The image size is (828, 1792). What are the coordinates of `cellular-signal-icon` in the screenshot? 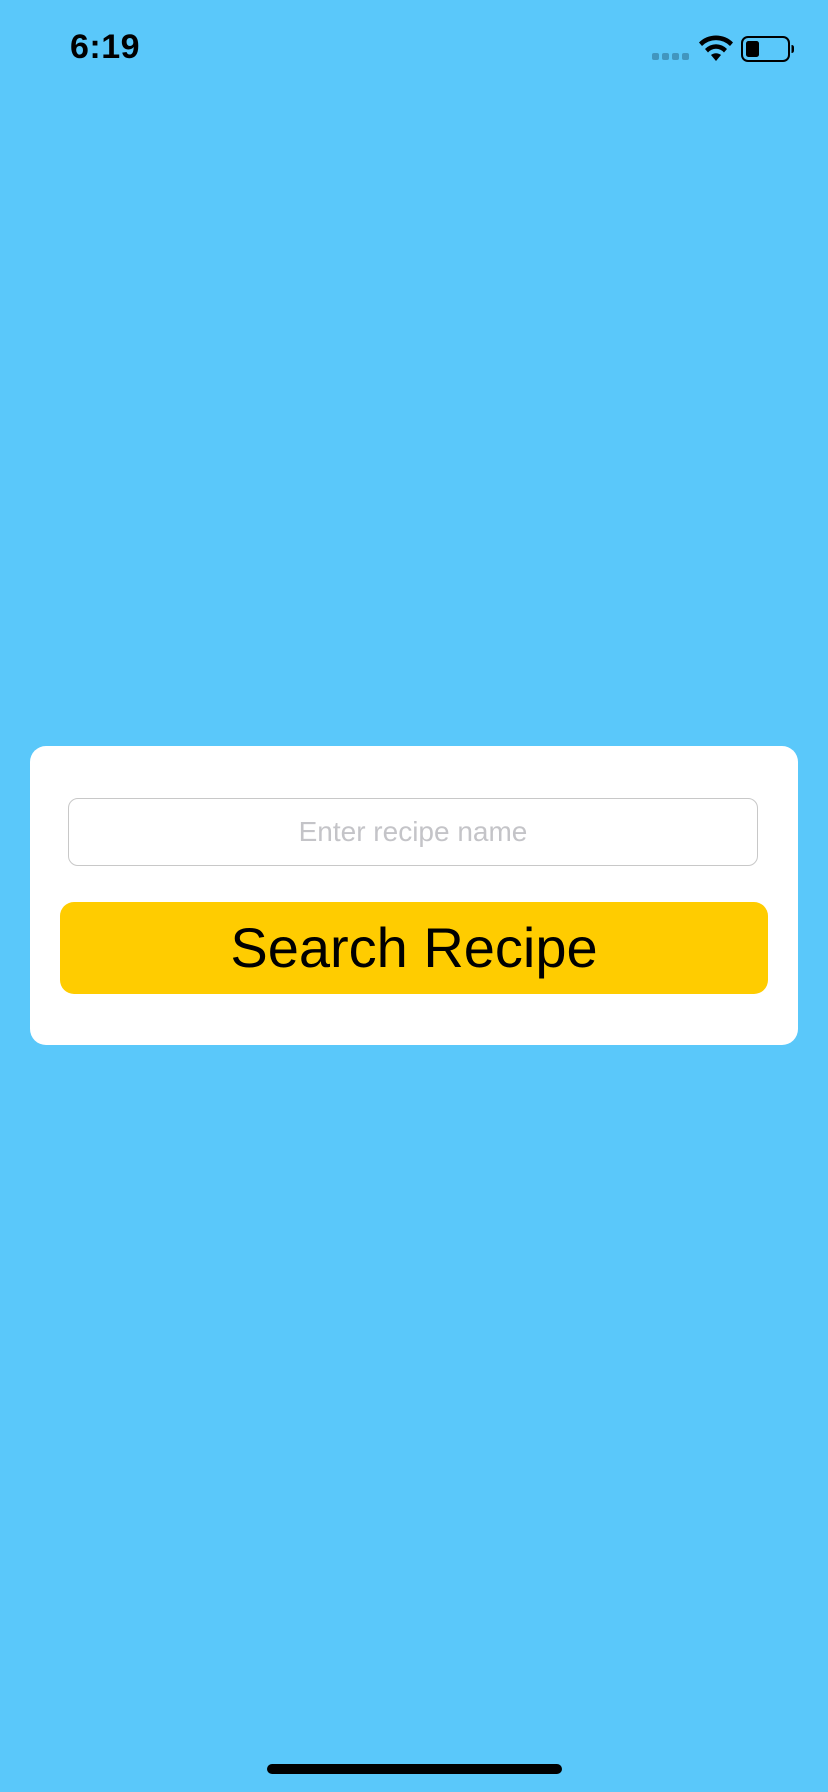 It's located at (671, 57).